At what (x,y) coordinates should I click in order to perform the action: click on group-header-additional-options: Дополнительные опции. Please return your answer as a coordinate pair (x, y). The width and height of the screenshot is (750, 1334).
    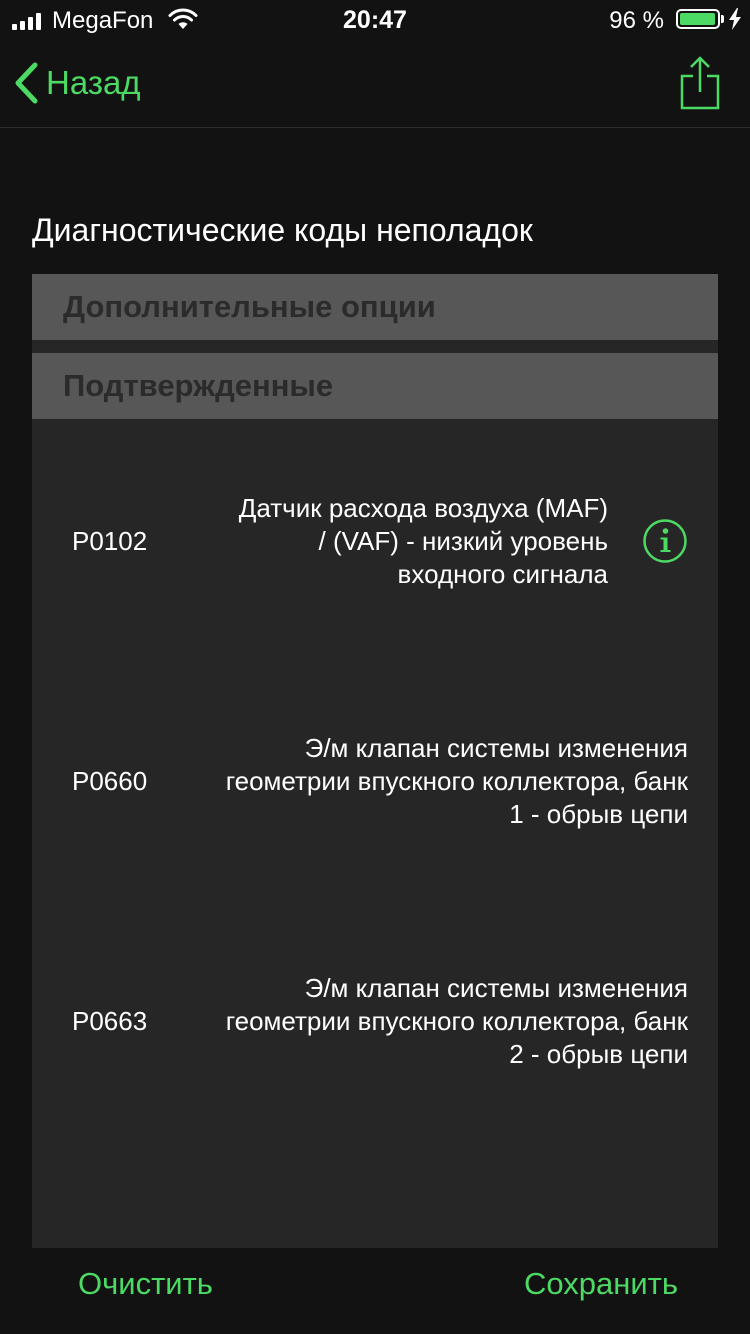
    Looking at the image, I should click on (375, 307).